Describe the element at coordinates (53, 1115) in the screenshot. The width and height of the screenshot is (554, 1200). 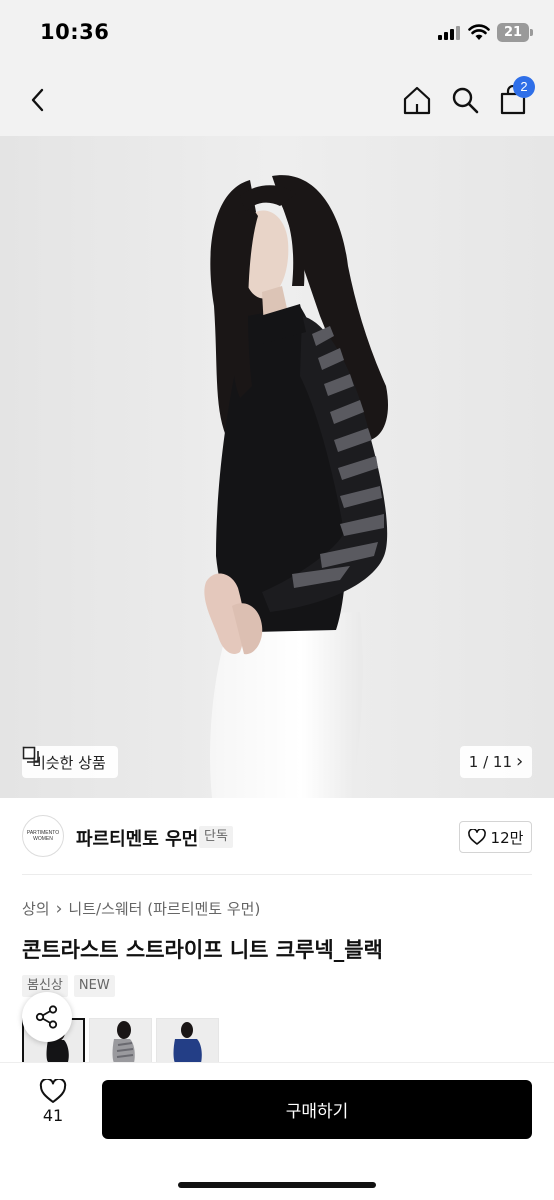
I see `like-count: 41` at that location.